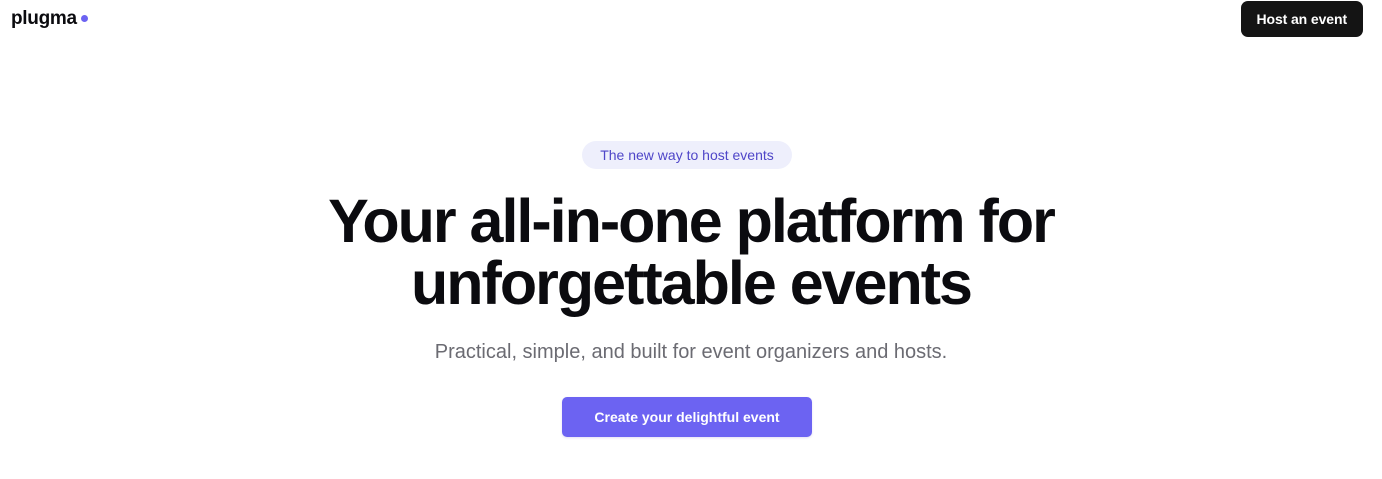 The height and width of the screenshot is (479, 1382). I want to click on logo-link: plugma, so click(49, 19).